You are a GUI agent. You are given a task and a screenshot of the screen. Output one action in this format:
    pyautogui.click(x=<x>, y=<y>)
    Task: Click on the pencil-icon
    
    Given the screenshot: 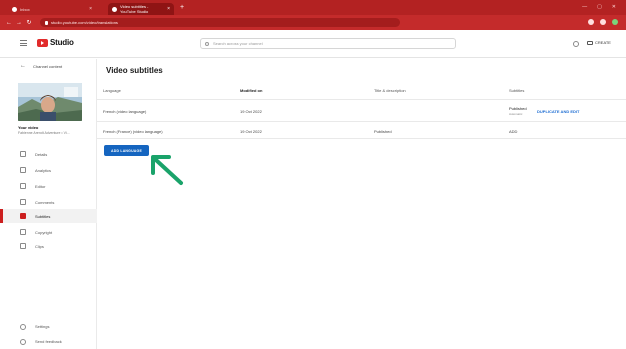 What is the action you would take?
    pyautogui.click(x=23, y=154)
    